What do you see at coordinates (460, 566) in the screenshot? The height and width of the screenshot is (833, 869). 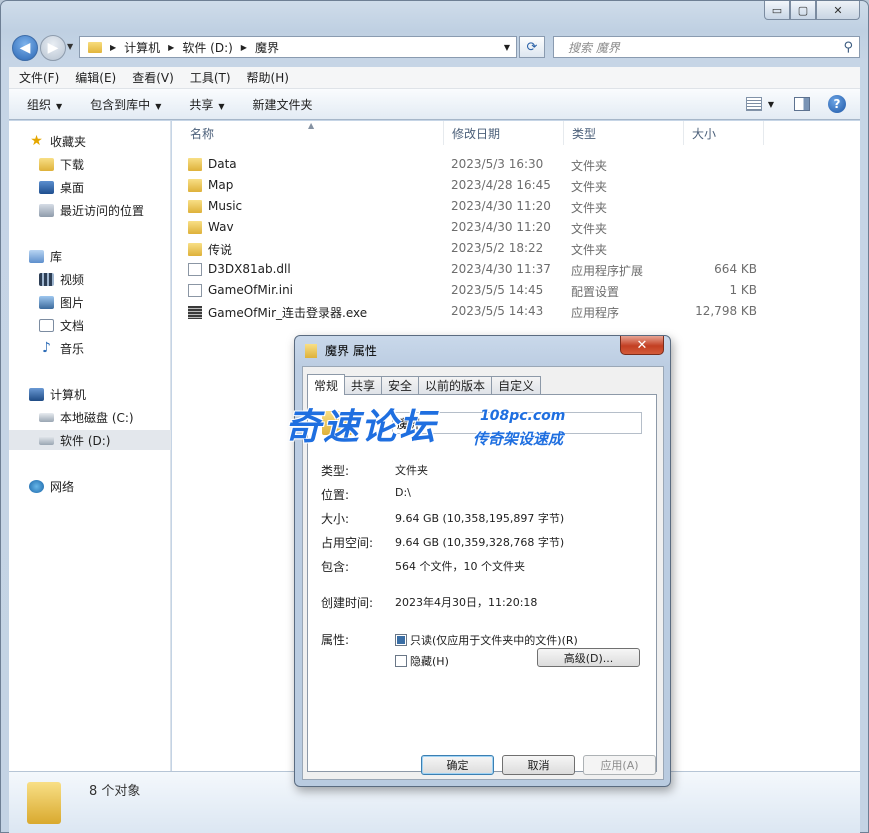 I see `contains-value: 564 个文件，10 个文件夹` at bounding box center [460, 566].